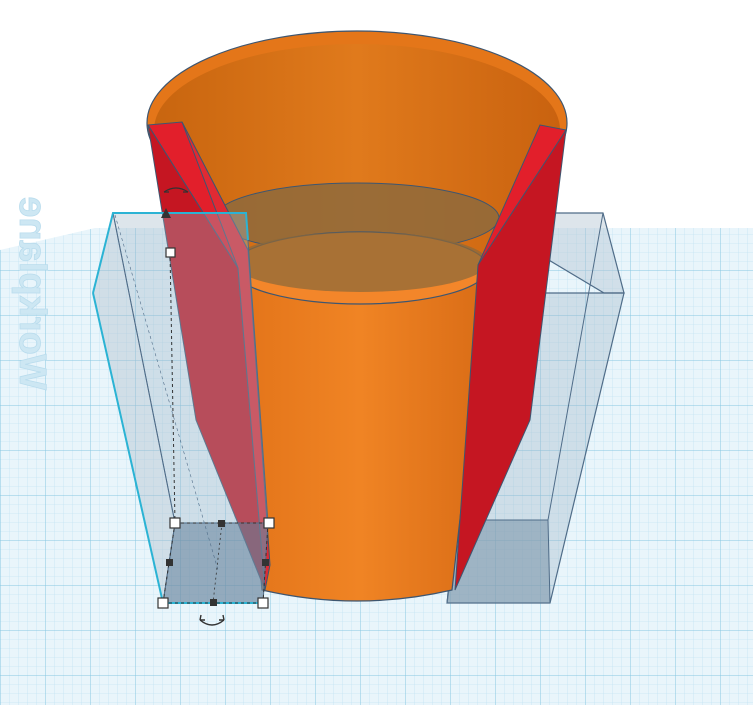  I want to click on workplane-label: Workplane, so click(32, 293).